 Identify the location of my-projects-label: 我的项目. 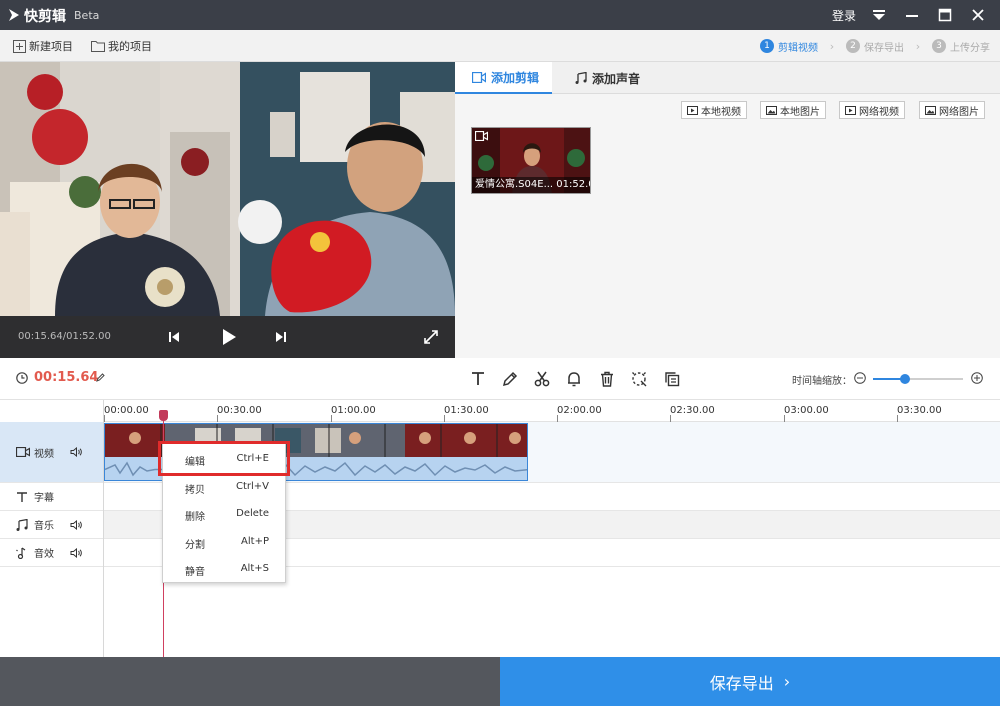
(130, 46).